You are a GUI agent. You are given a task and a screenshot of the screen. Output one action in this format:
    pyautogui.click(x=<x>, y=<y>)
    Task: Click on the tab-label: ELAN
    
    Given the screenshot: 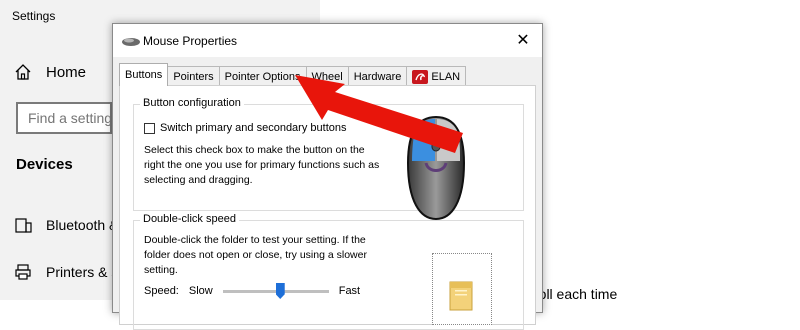 What is the action you would take?
    pyautogui.click(x=446, y=76)
    